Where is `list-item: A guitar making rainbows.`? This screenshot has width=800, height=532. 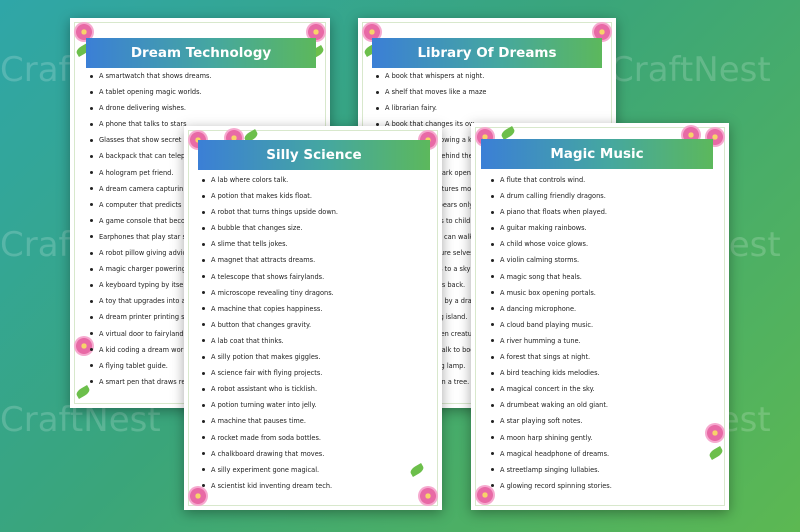
list-item: A guitar making rainbows. is located at coordinates (602, 228).